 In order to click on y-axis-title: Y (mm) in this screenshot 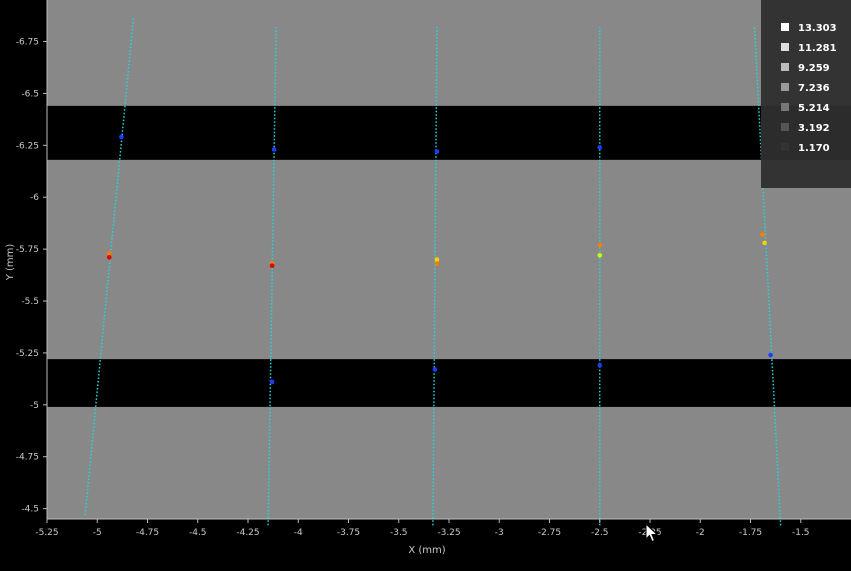, I will do `click(10, 263)`.